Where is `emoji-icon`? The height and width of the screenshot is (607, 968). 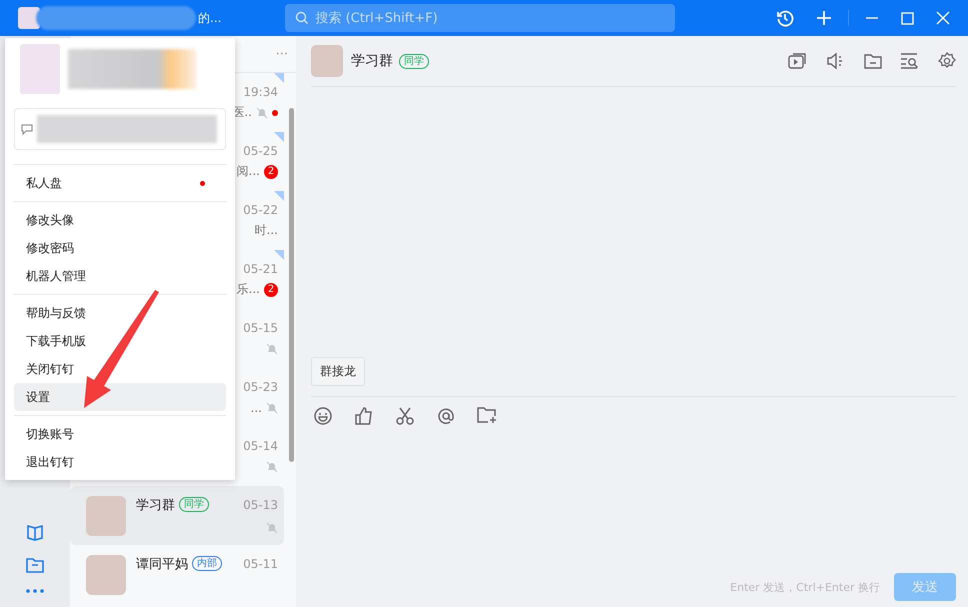
emoji-icon is located at coordinates (323, 416).